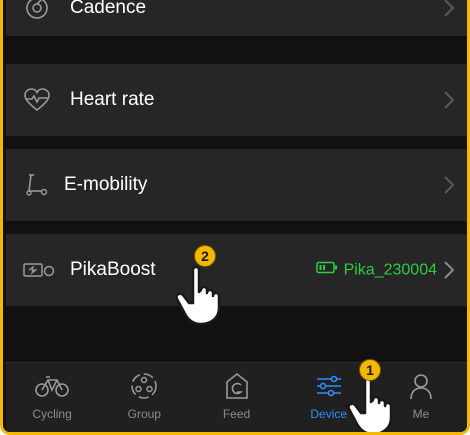 Image resolution: width=470 pixels, height=435 pixels. I want to click on tab-cycling: Cycling, so click(52, 397).